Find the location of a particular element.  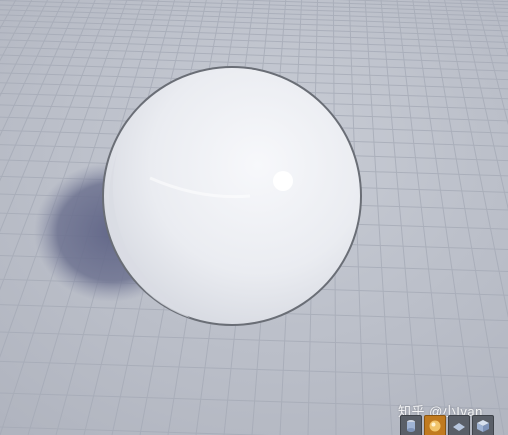

preview-plane-button is located at coordinates (459, 425).